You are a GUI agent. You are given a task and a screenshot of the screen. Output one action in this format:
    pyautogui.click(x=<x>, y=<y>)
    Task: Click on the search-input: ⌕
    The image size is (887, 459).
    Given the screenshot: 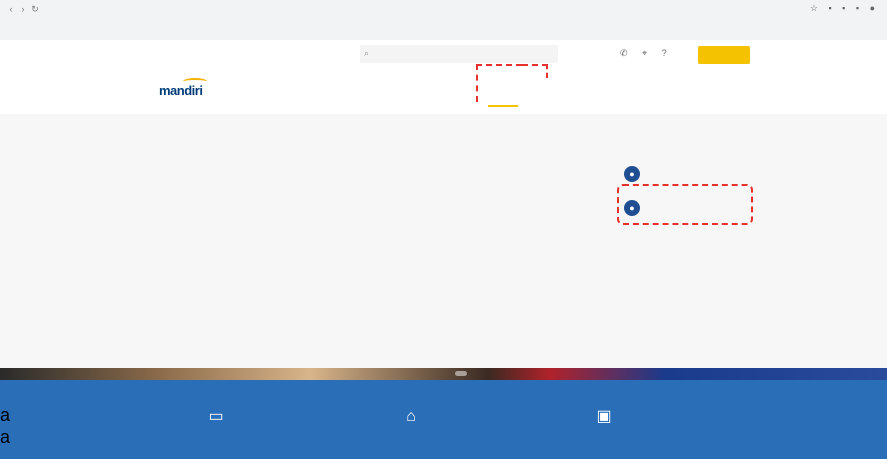 What is the action you would take?
    pyautogui.click(x=459, y=54)
    